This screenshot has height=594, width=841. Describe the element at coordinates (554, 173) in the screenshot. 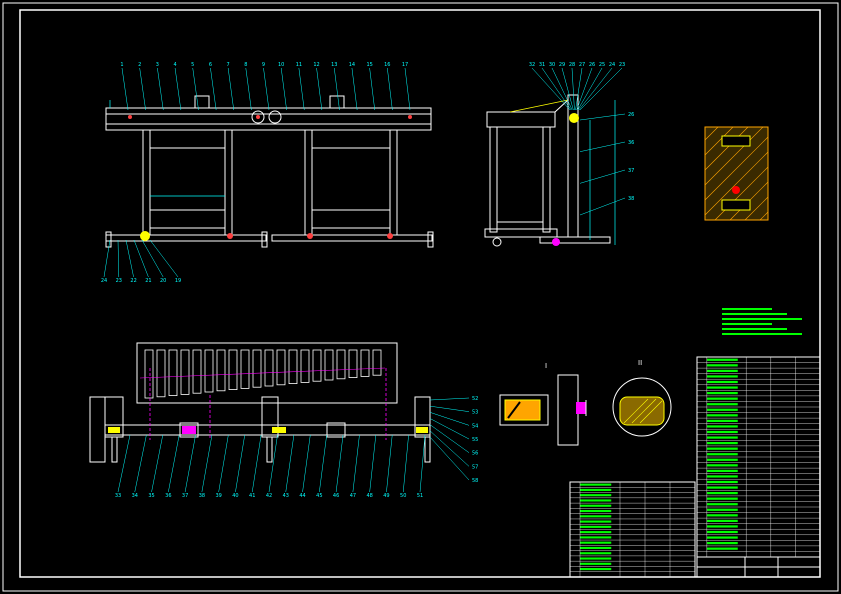

I see `side-view-accents` at that location.